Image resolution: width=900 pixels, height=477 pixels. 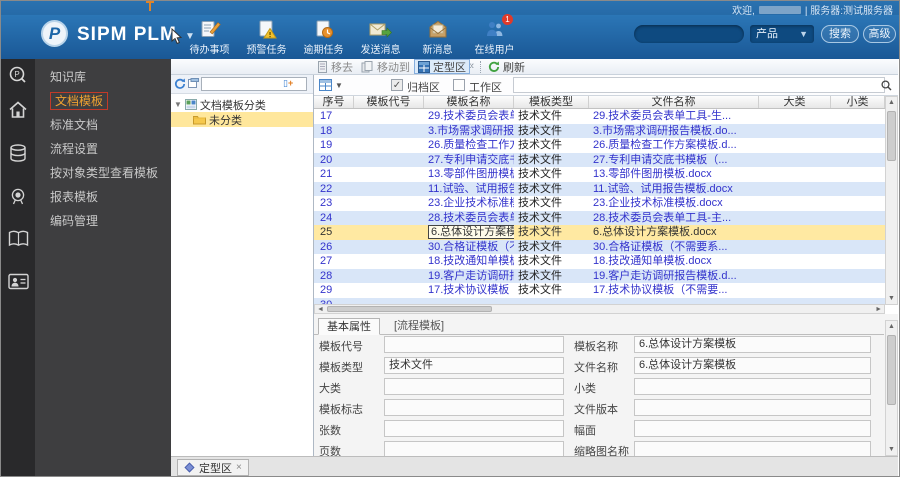 I want to click on nav-online-users: 在线用户 1, so click(x=494, y=35).